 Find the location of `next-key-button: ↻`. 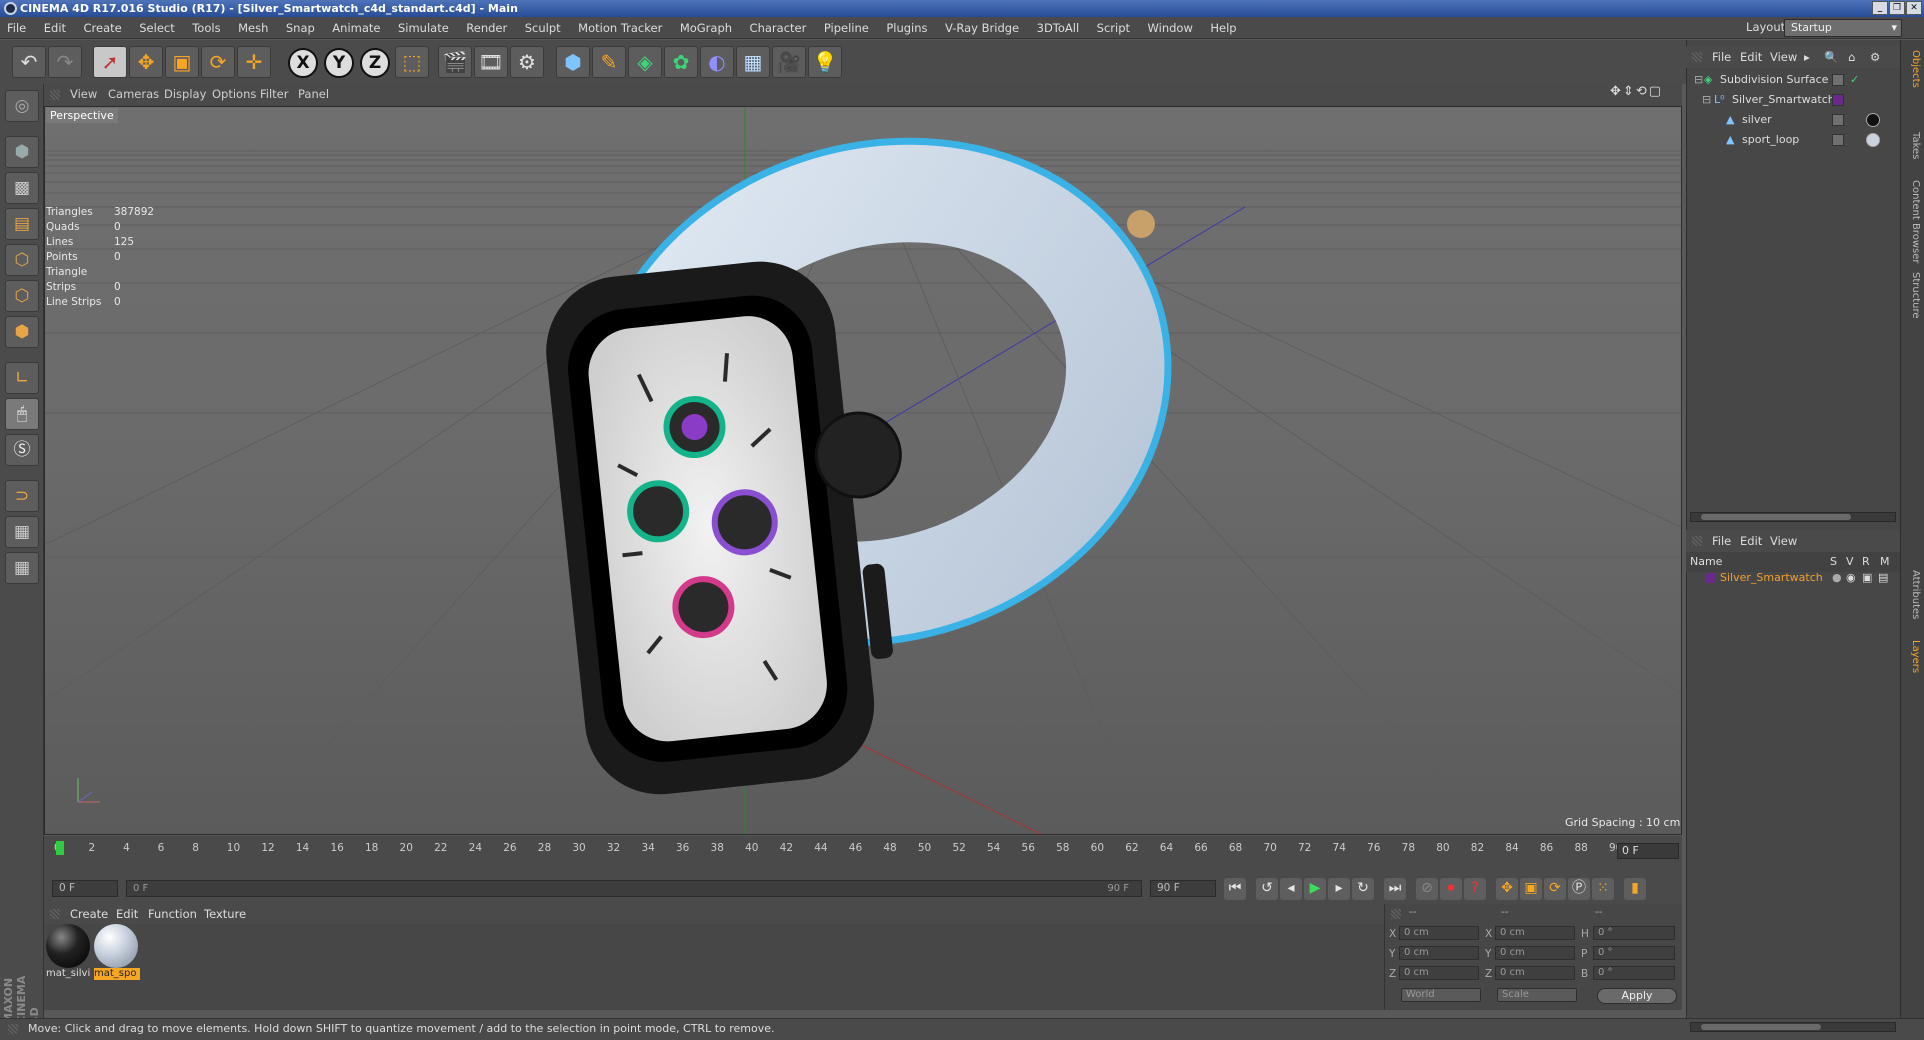

next-key-button: ↻ is located at coordinates (1363, 889).